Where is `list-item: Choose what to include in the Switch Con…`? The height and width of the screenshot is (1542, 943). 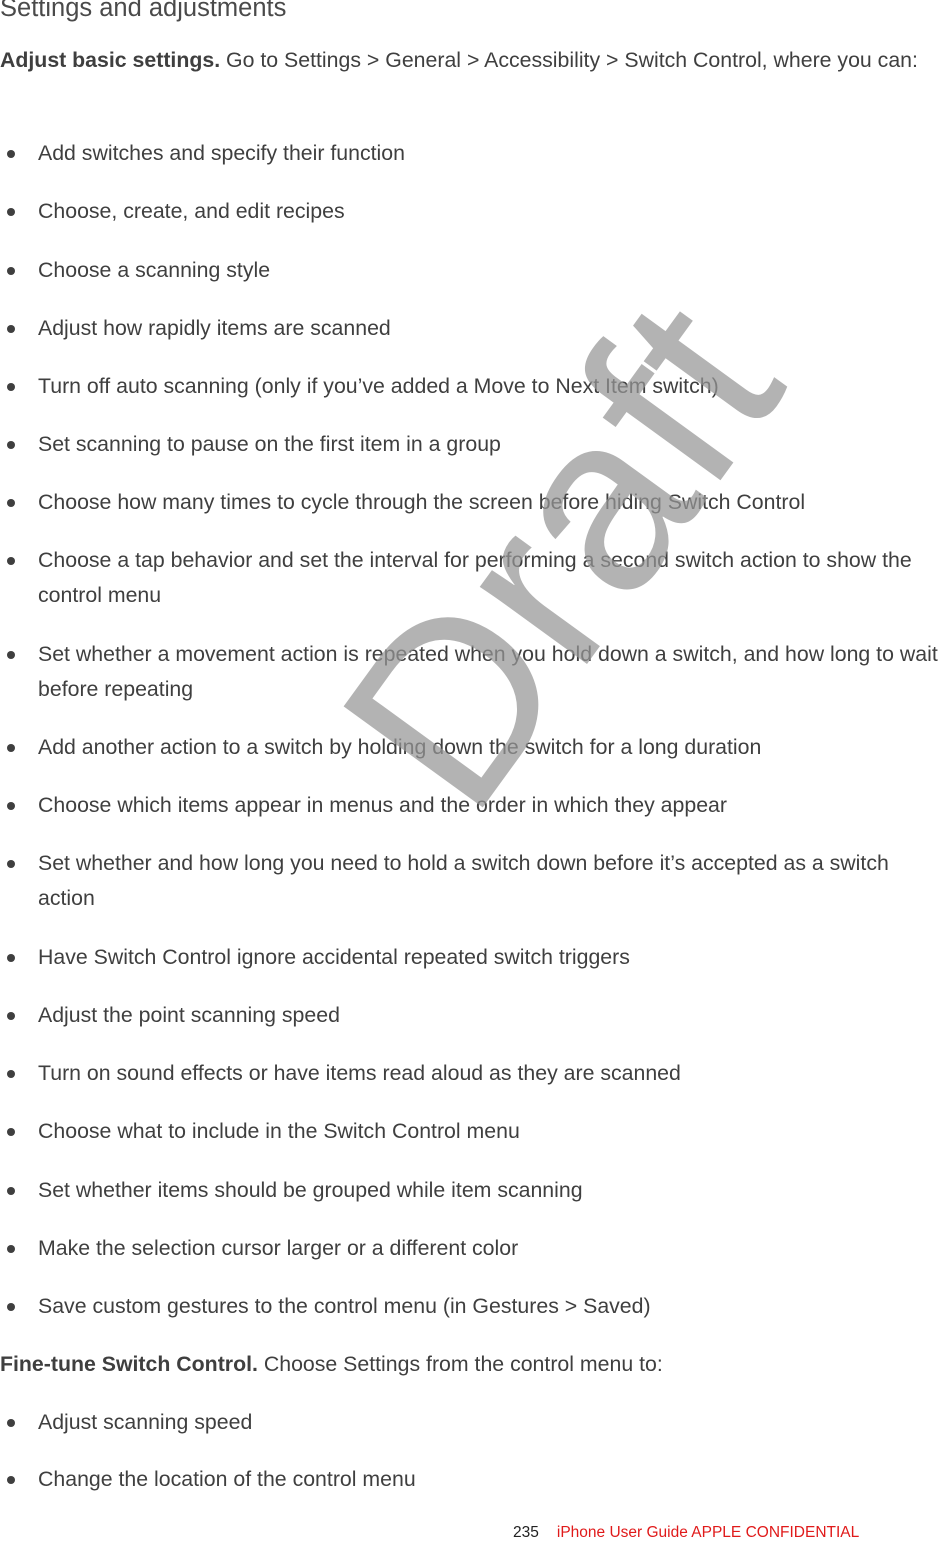 list-item: Choose what to include in the Switch Con… is located at coordinates (471, 1131).